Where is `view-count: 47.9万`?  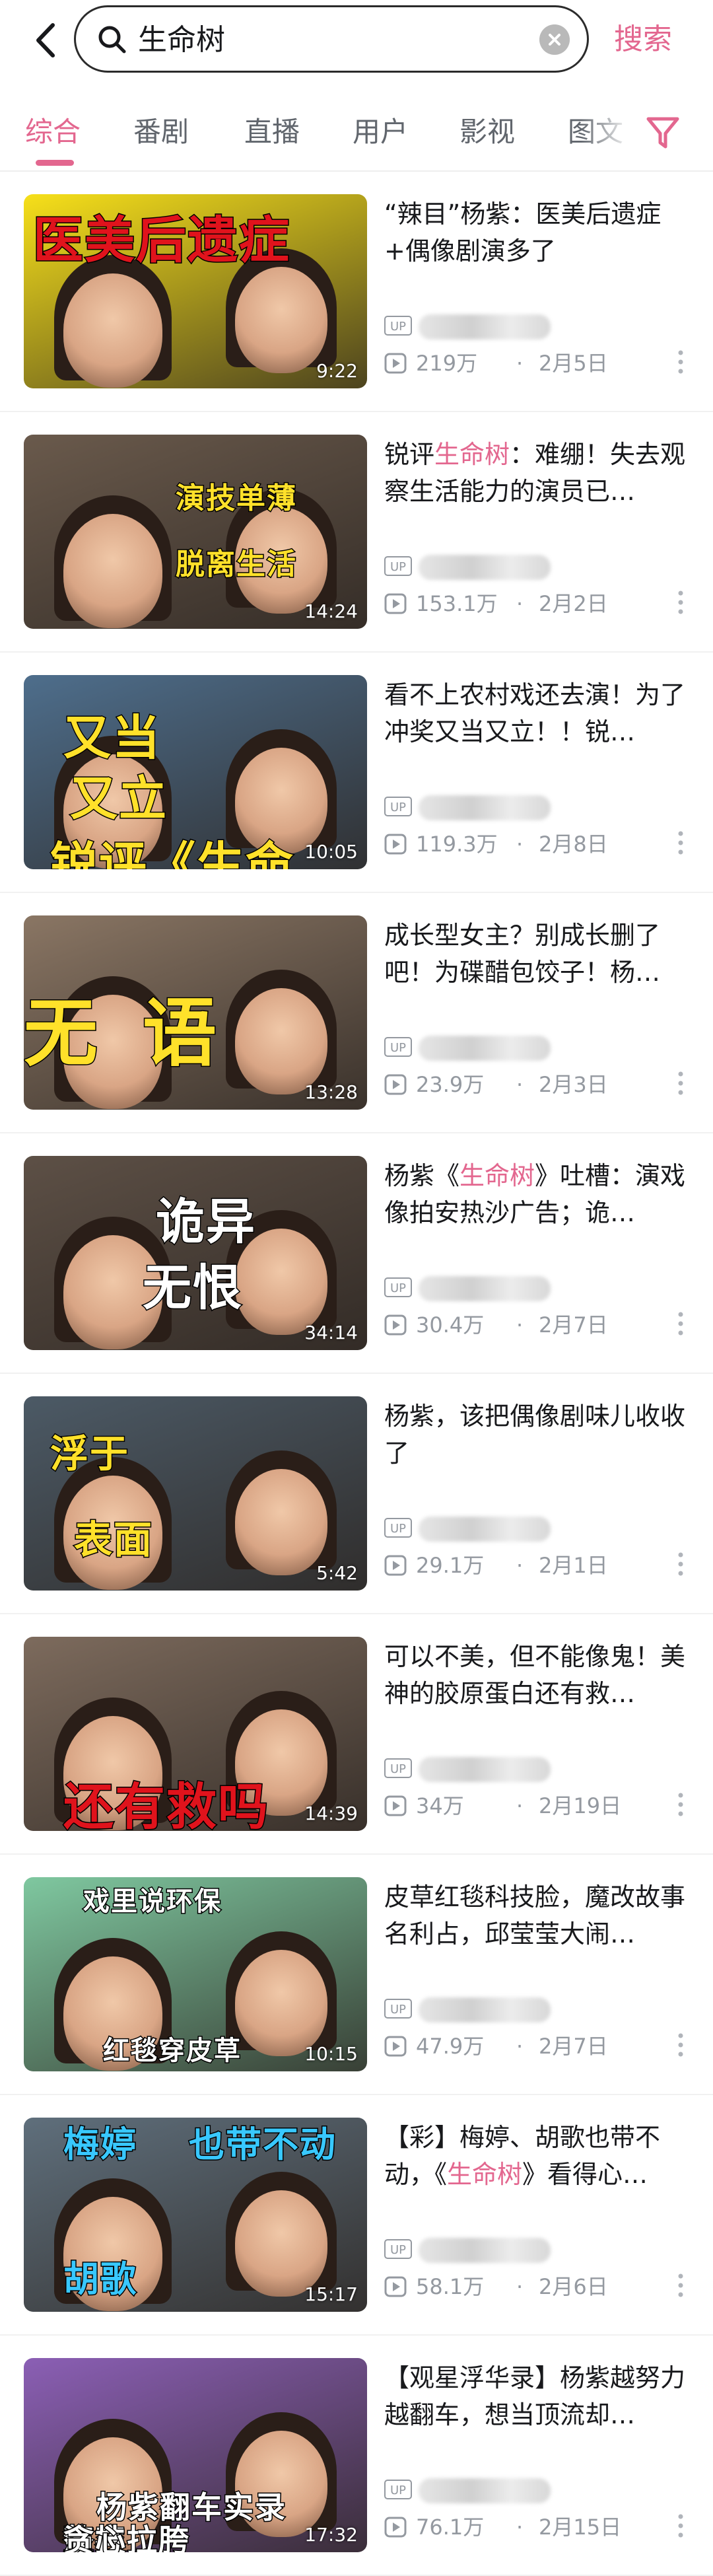
view-count: 47.9万 is located at coordinates (450, 2047).